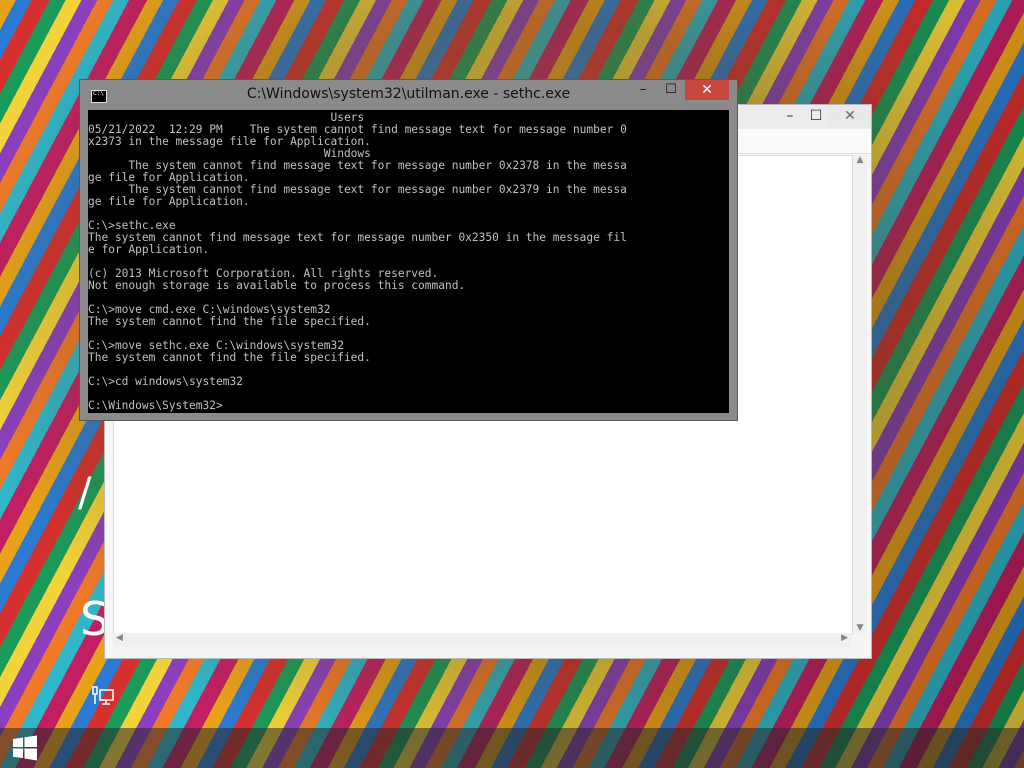 The width and height of the screenshot is (1024, 768). I want to click on network-icon, so click(103, 696).